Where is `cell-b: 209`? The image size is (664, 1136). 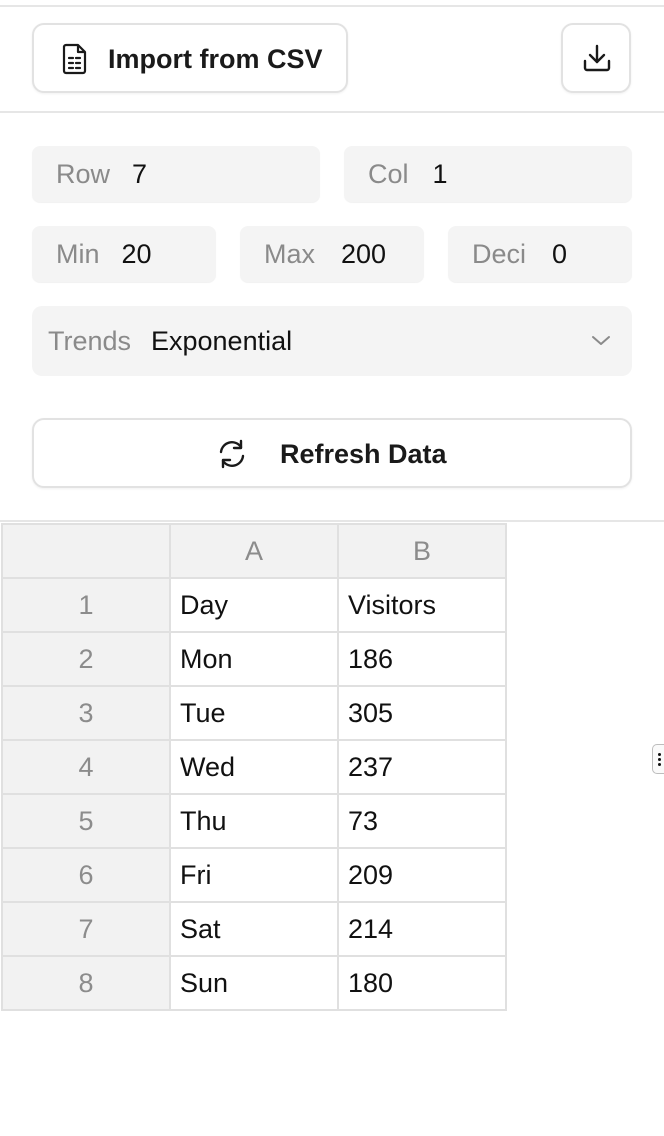 cell-b: 209 is located at coordinates (422, 875).